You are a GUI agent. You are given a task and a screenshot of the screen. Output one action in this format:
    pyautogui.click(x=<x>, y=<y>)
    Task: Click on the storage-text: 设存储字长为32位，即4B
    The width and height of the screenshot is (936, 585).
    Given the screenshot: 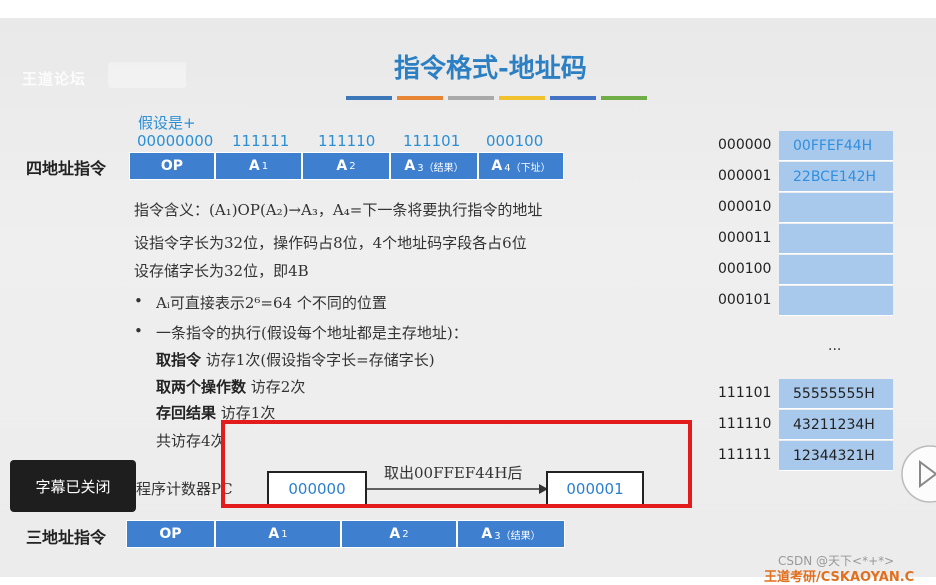 What is the action you would take?
    pyautogui.click(x=221, y=271)
    